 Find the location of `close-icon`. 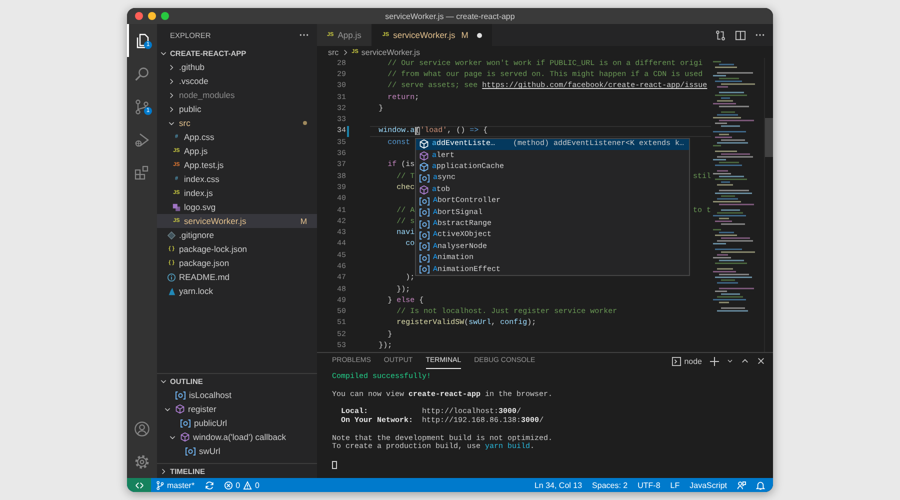

close-icon is located at coordinates (761, 361).